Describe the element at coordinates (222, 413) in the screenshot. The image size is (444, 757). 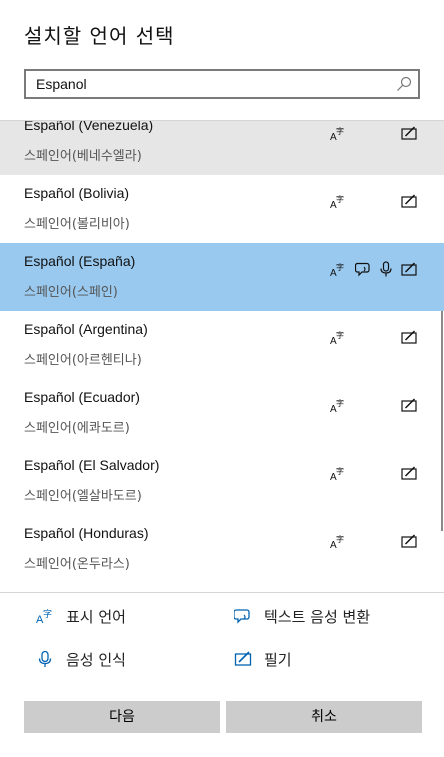
I see `language-list-item: Español (Ecuador) 스페인어(에콰도르) A 字` at that location.